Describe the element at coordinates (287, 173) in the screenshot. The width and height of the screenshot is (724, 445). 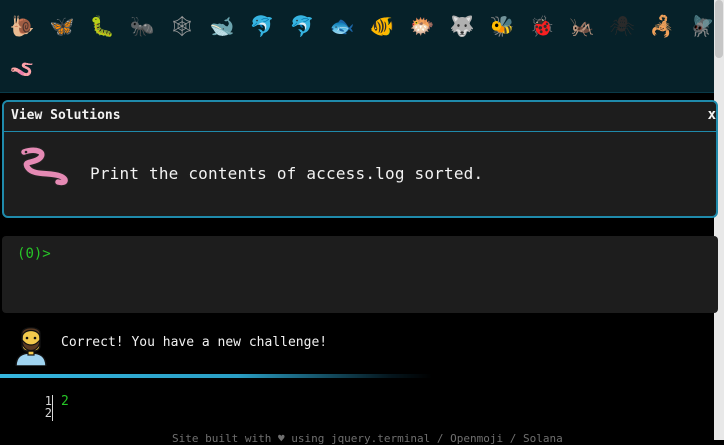
I see `challenge-description: Print the contents of access.log sorted.` at that location.